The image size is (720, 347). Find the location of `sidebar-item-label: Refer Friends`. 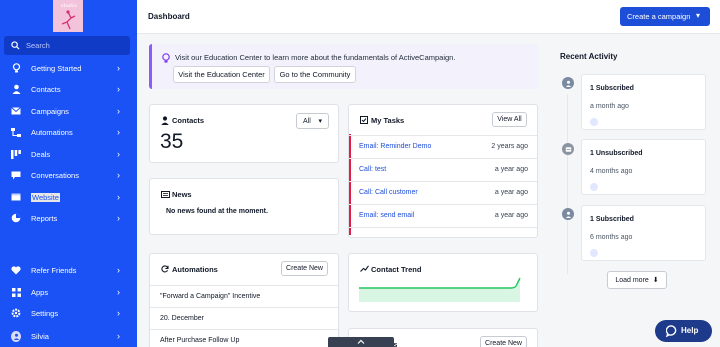

sidebar-item-label: Refer Friends is located at coordinates (54, 270).